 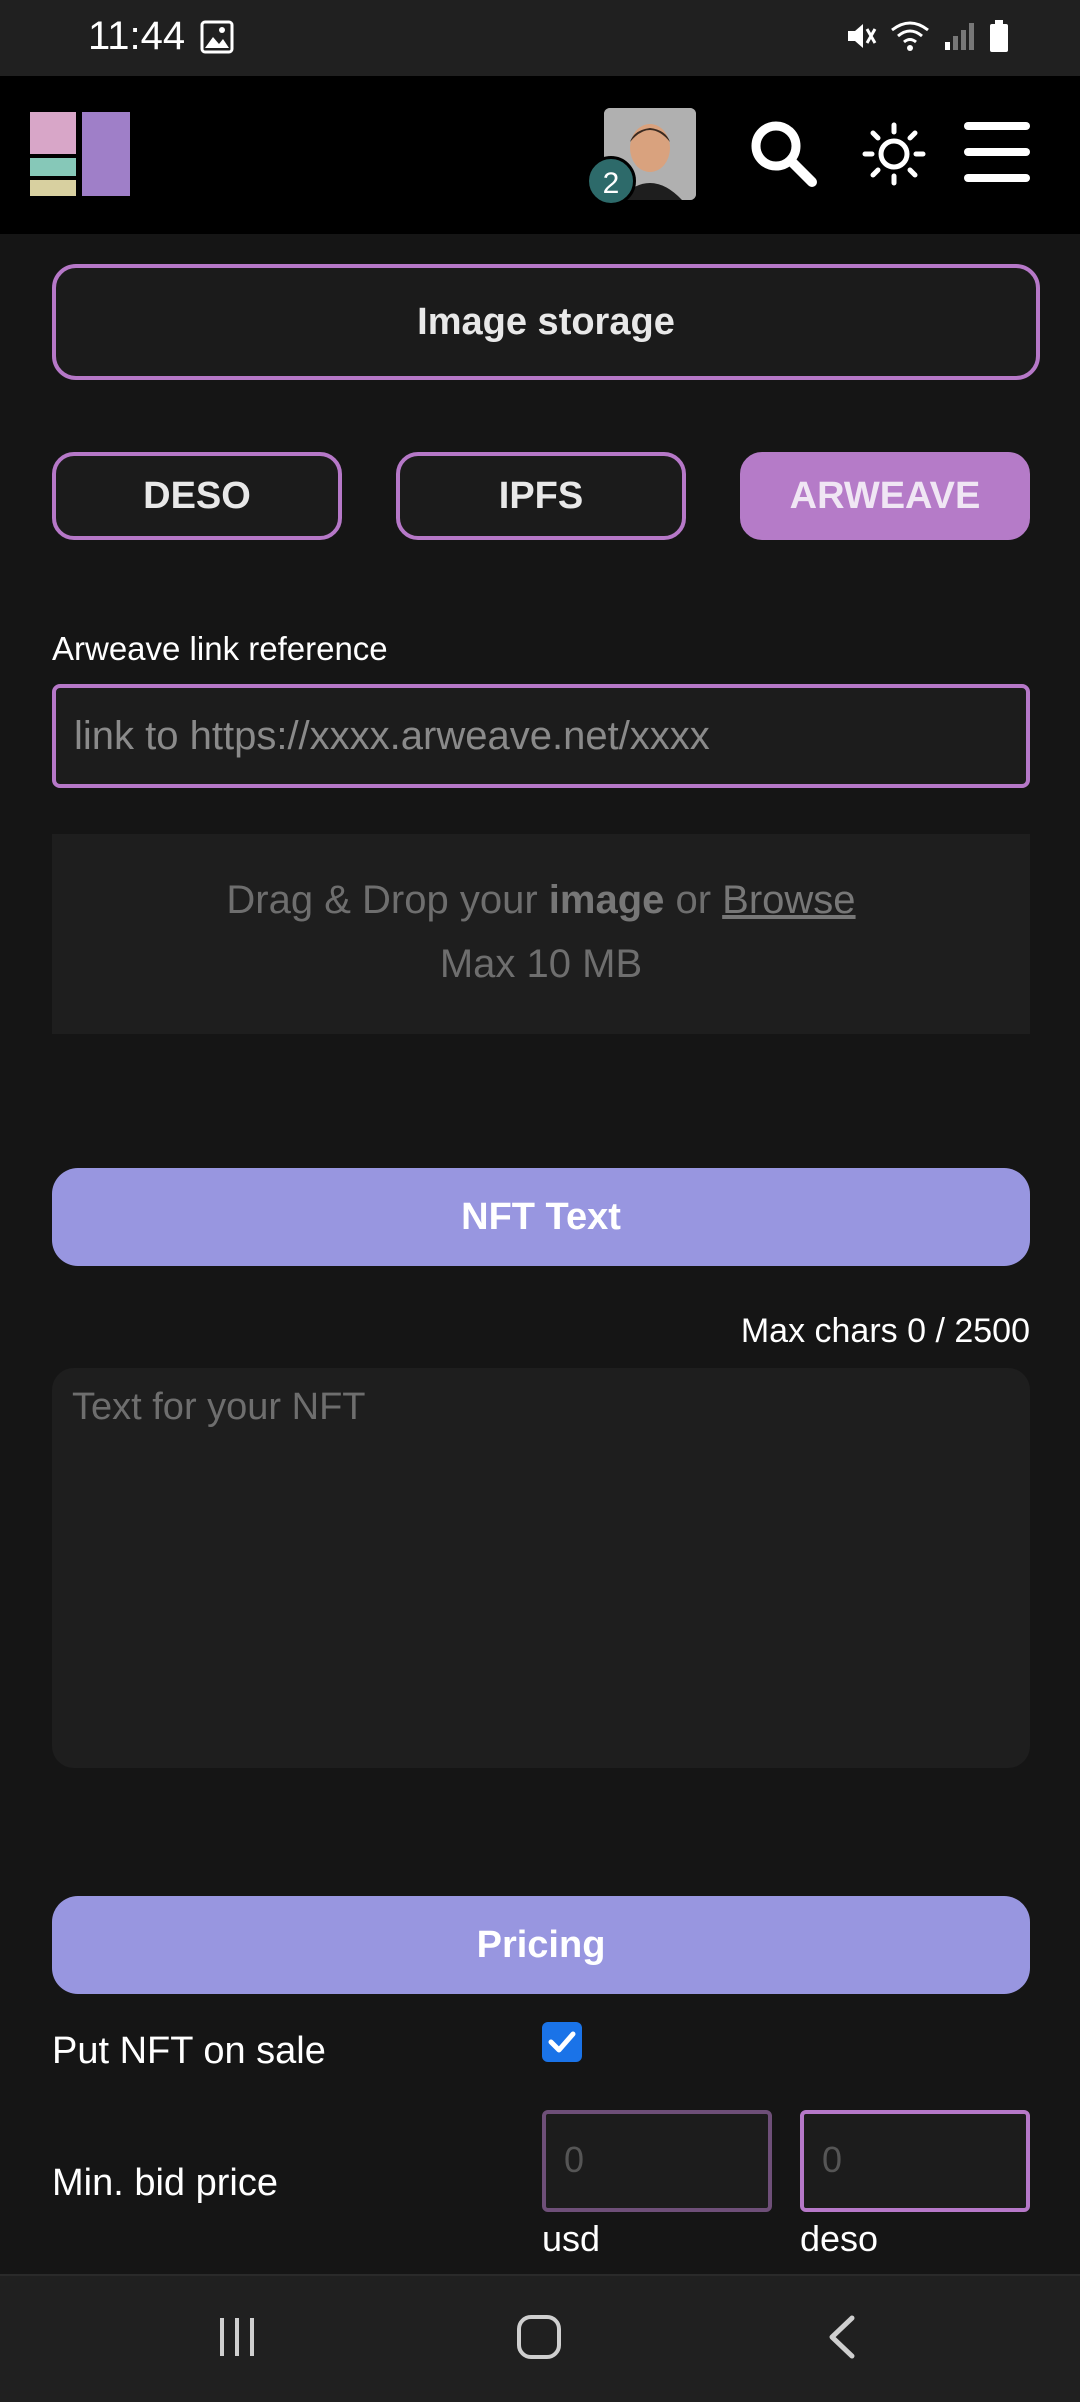 What do you see at coordinates (784, 154) in the screenshot?
I see `search-icon` at bounding box center [784, 154].